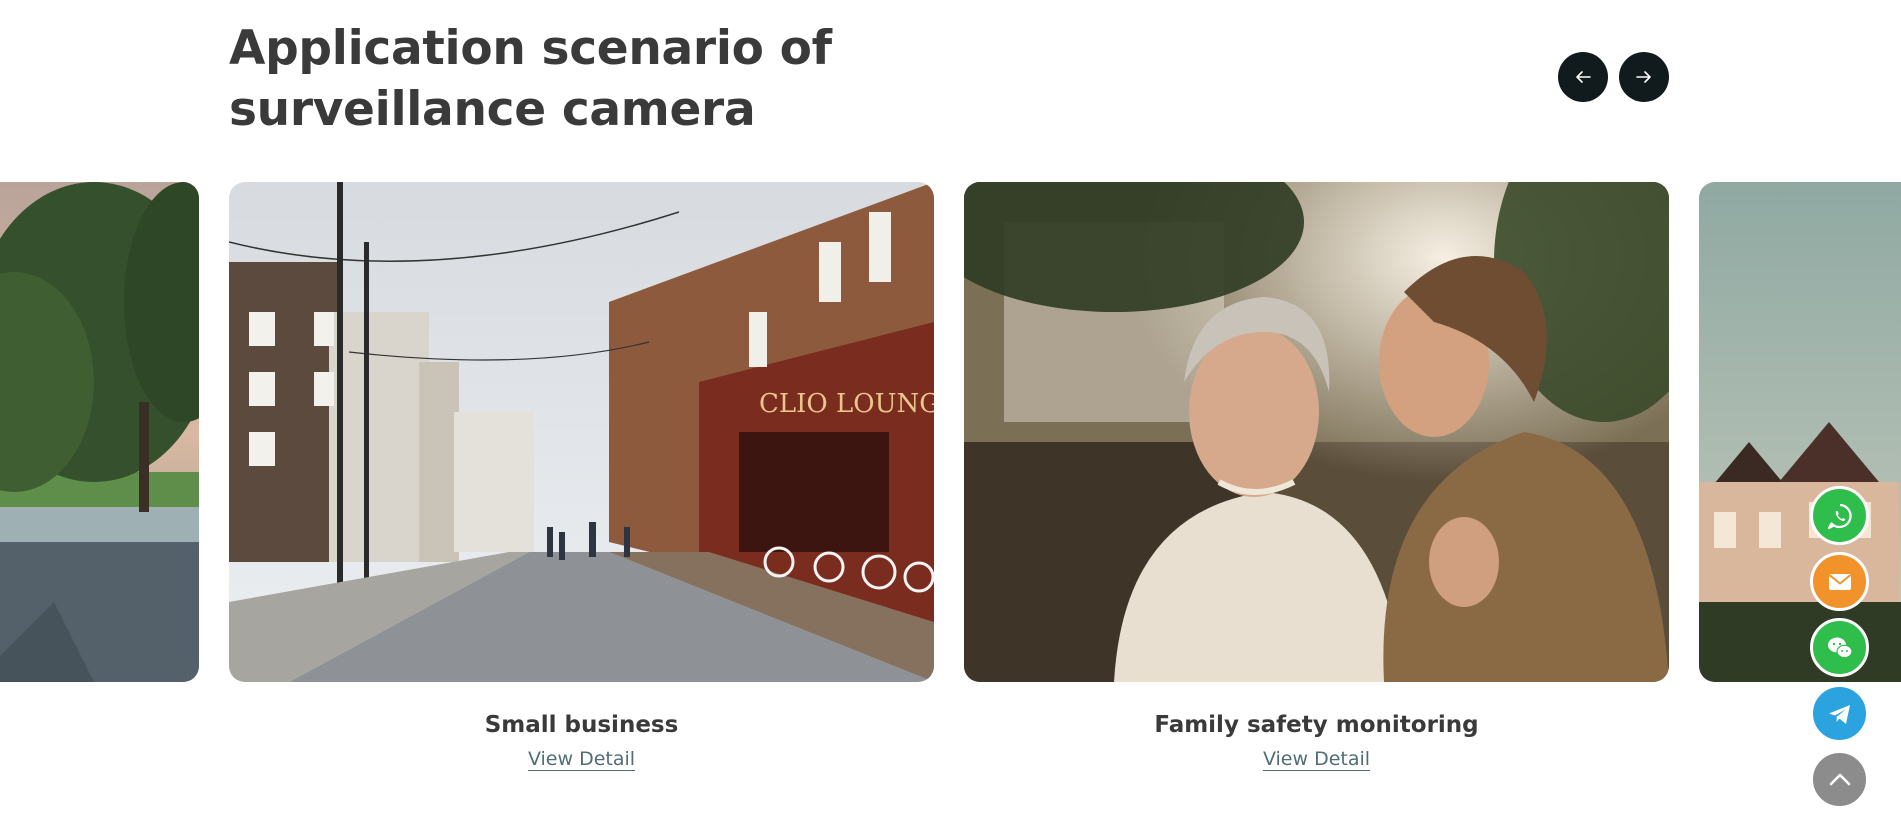  I want to click on card-title: Family safety monitoring, so click(1316, 725).